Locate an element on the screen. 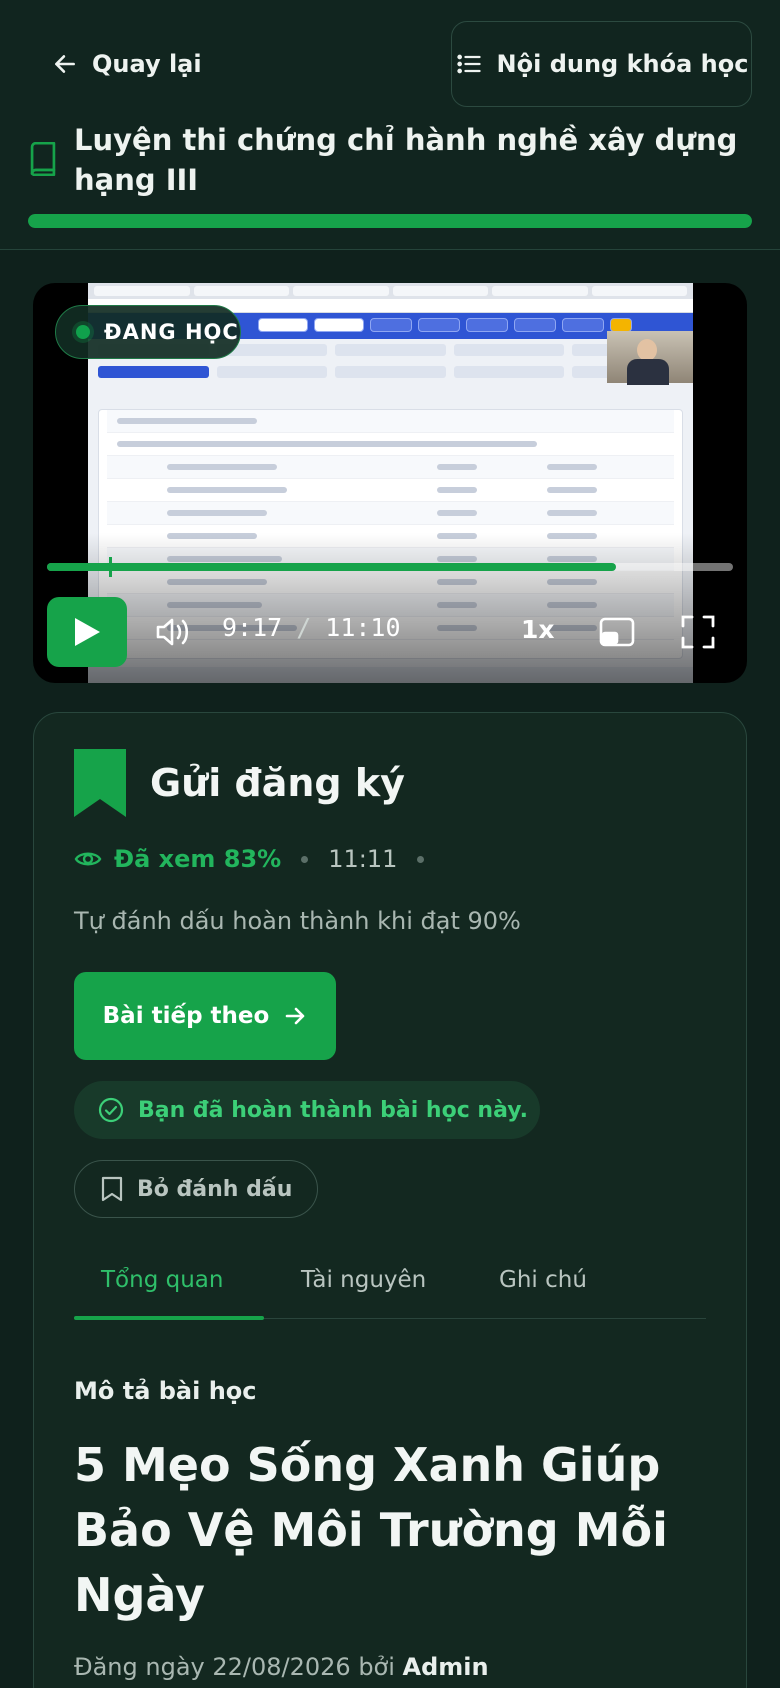 This screenshot has width=780, height=1688. video-controls: 9:17 / 11:10 1x is located at coordinates (390, 632).